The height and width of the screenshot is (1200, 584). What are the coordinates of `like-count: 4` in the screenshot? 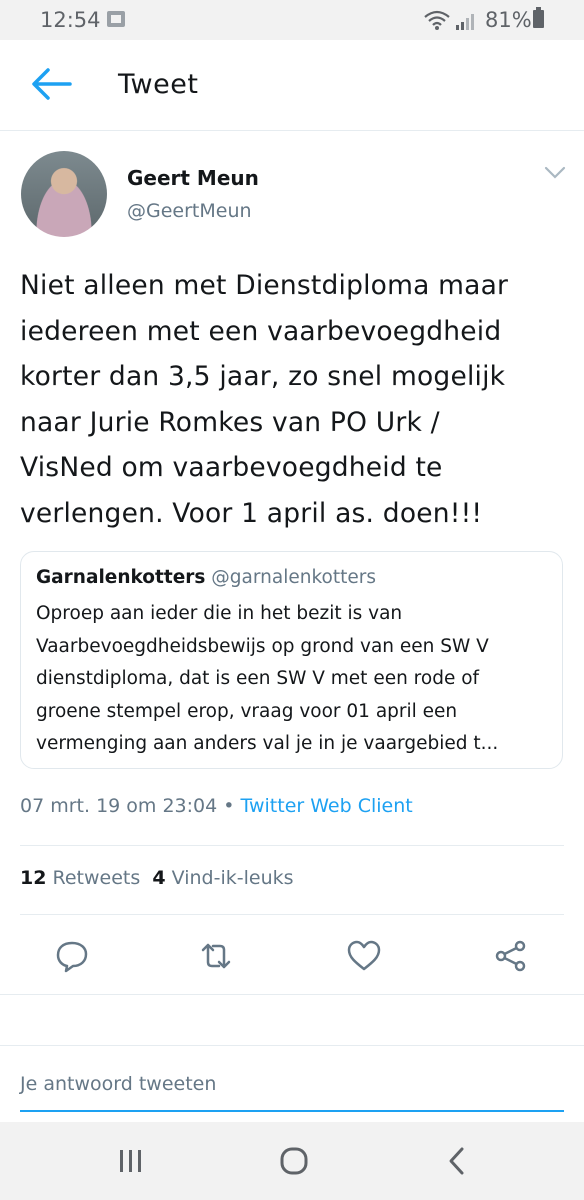 It's located at (159, 878).